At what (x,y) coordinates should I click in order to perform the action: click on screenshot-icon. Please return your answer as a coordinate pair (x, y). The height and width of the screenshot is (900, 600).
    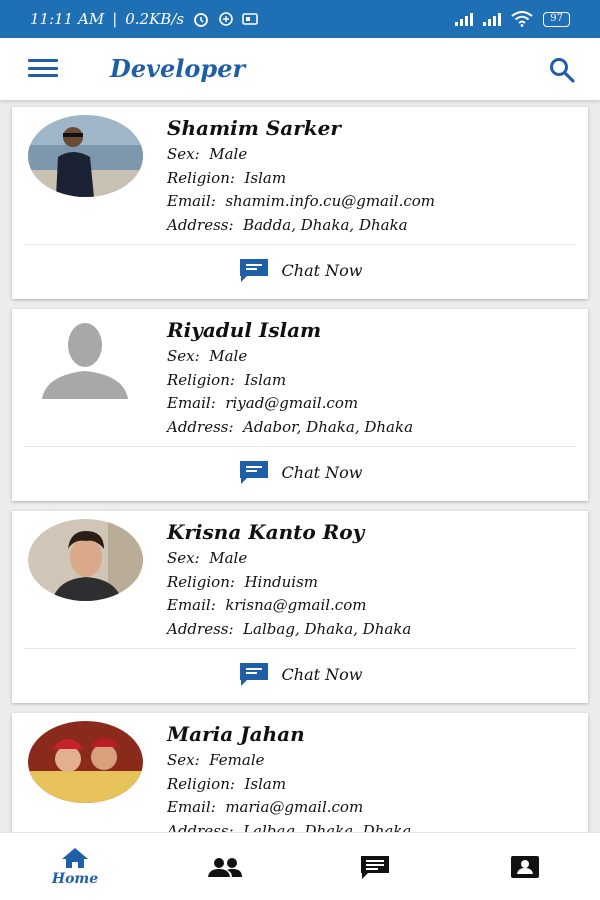
    Looking at the image, I should click on (250, 19).